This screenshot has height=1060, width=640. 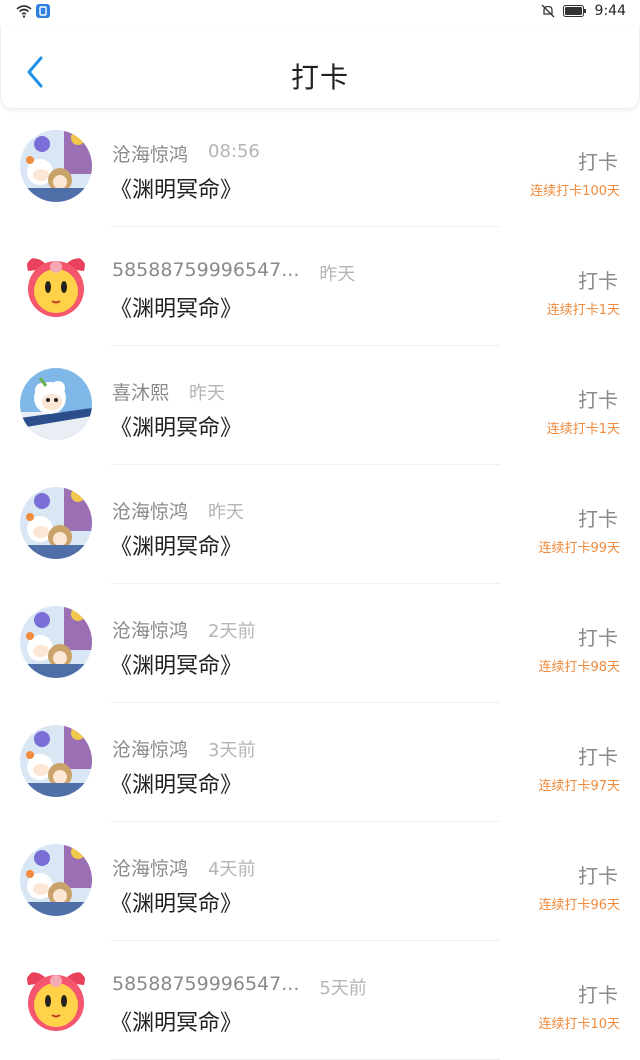 I want to click on streak-label: 连续打卡98天, so click(x=579, y=667).